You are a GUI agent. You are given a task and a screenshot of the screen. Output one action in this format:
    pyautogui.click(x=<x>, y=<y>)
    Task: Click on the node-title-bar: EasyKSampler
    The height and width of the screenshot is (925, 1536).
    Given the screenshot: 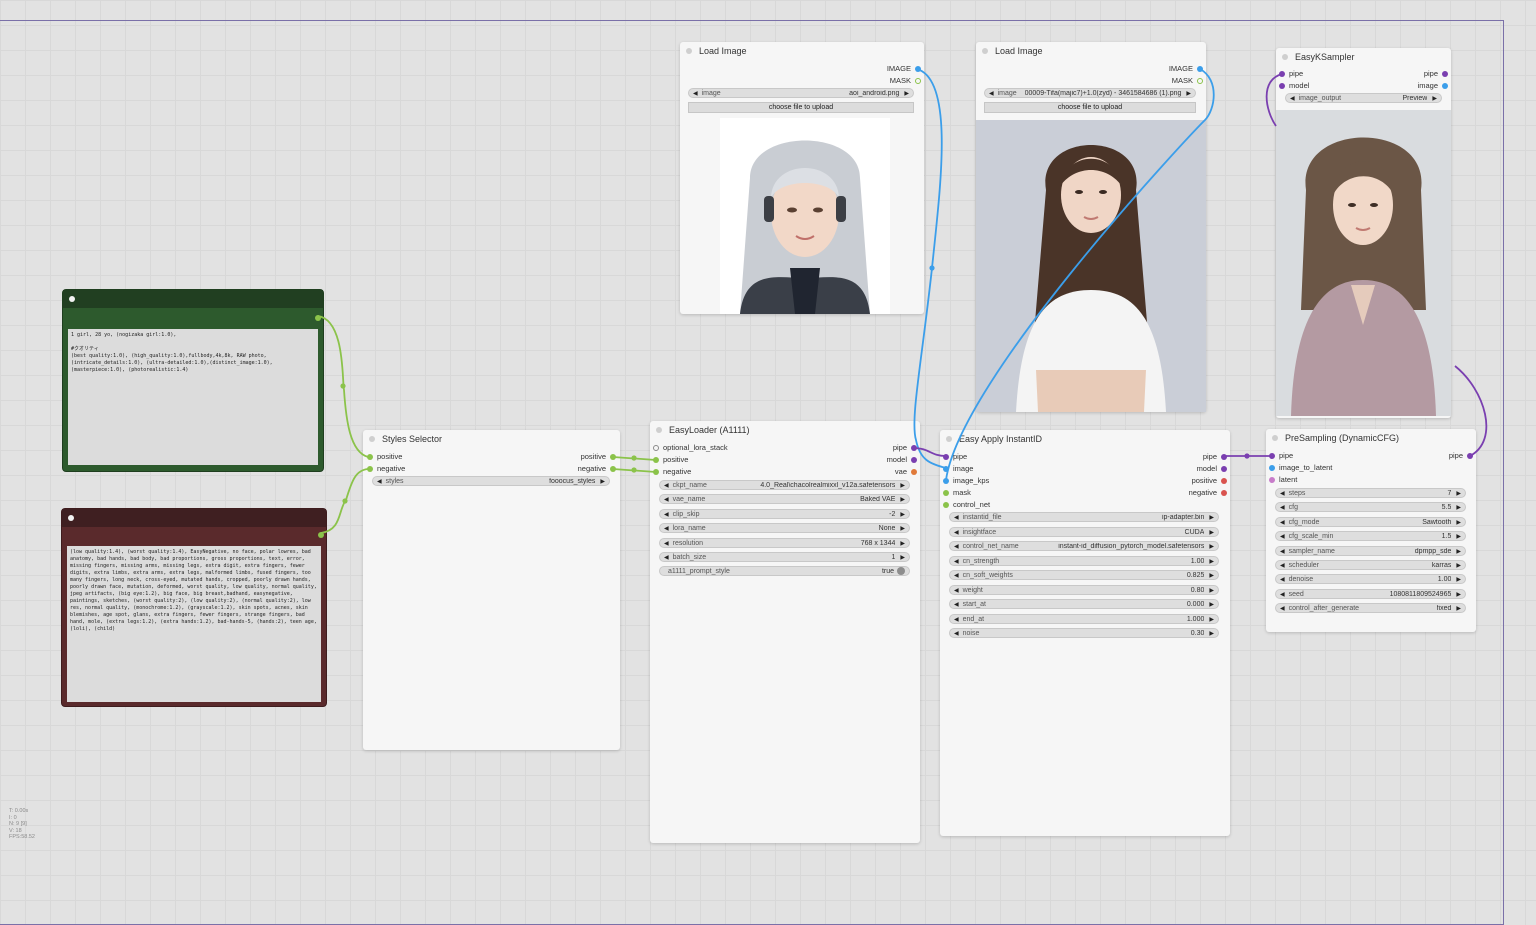 What is the action you would take?
    pyautogui.click(x=1363, y=57)
    